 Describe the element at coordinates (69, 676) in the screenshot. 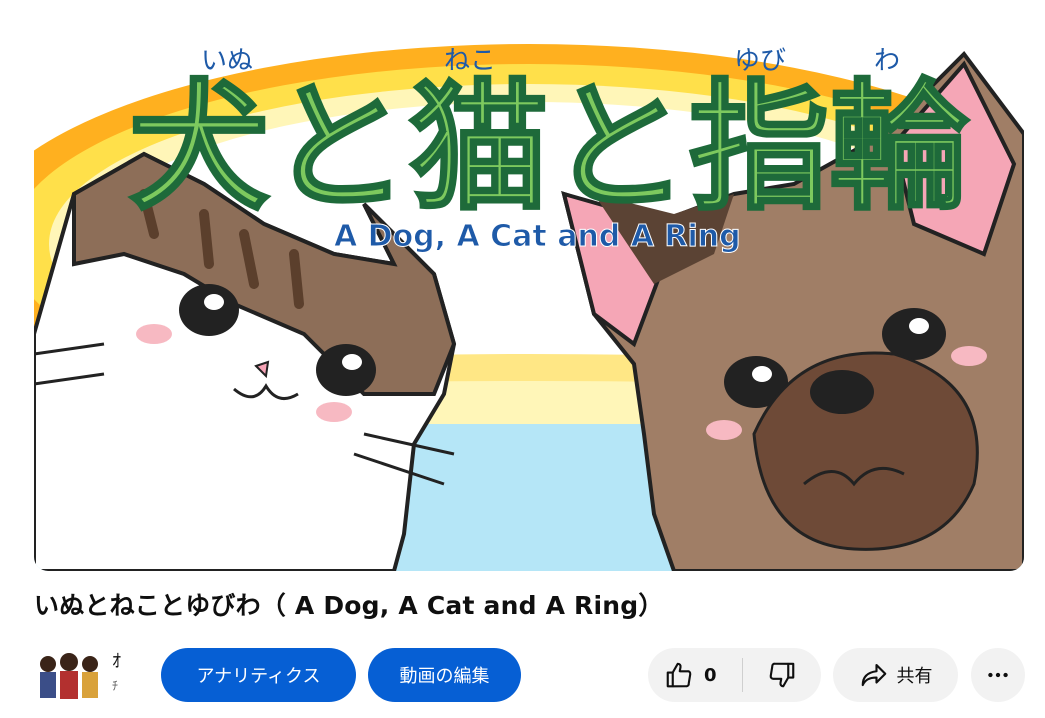

I see `channel-avatar` at that location.